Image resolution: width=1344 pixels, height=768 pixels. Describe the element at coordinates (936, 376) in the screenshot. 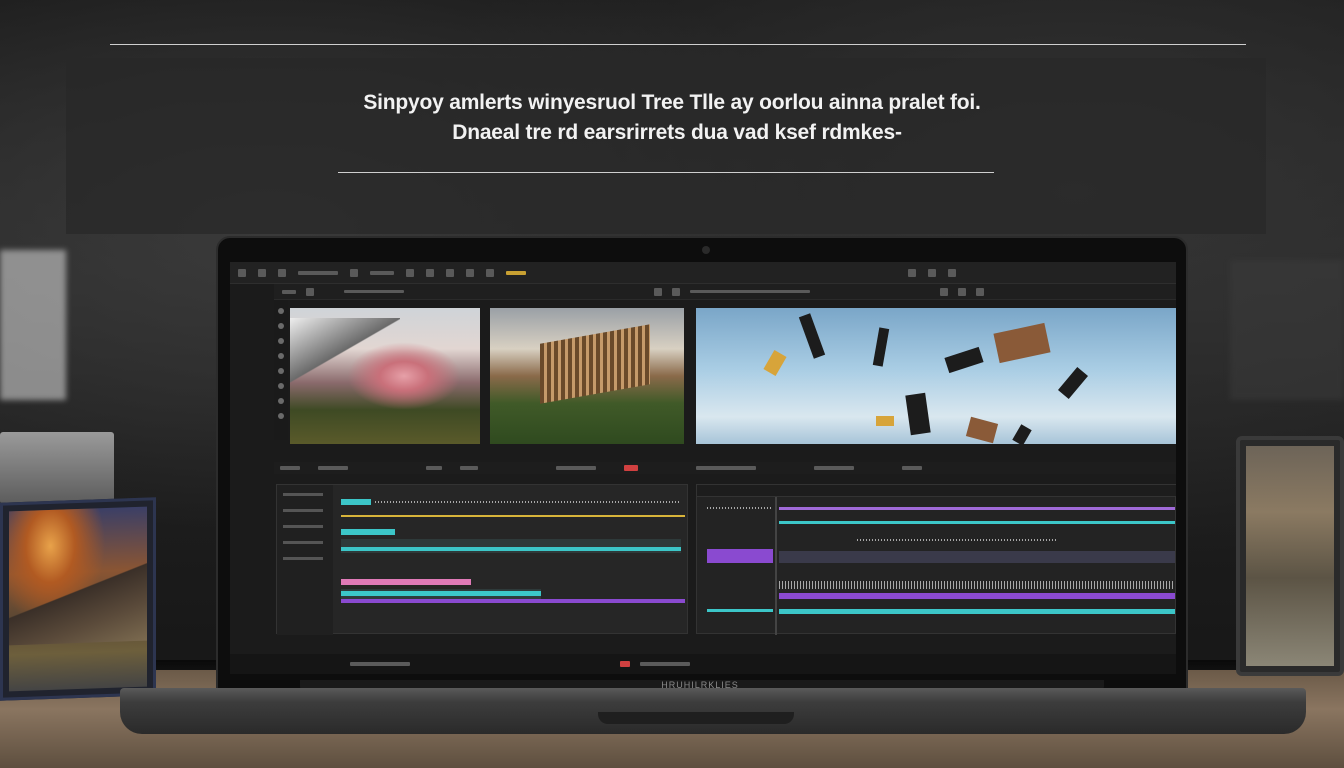

I see `program-monitor-preview` at that location.